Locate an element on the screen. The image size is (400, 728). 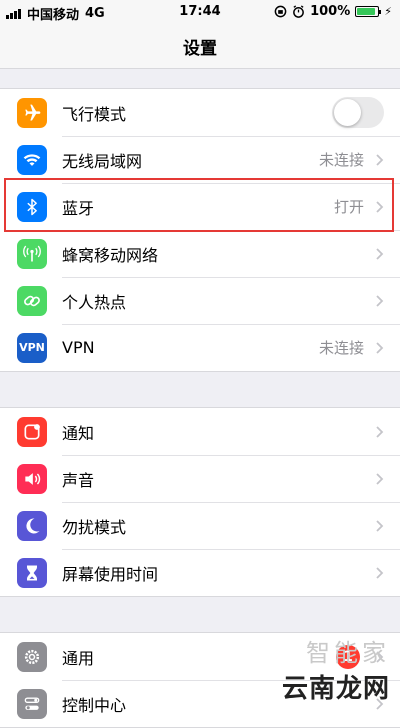
airplane-icon is located at coordinates (32, 112).